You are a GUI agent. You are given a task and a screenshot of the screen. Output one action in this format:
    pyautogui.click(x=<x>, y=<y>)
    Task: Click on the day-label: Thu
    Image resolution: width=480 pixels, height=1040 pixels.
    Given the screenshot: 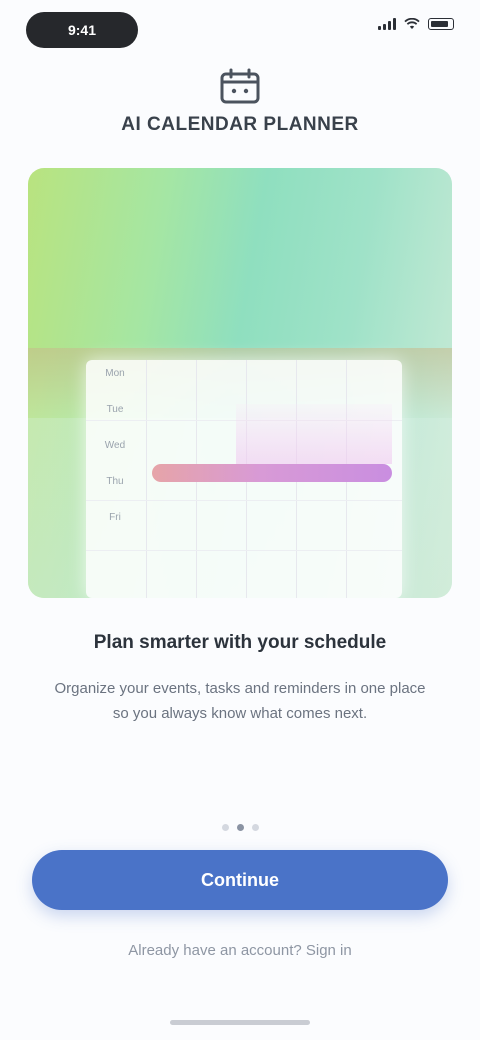 What is the action you would take?
    pyautogui.click(x=115, y=481)
    